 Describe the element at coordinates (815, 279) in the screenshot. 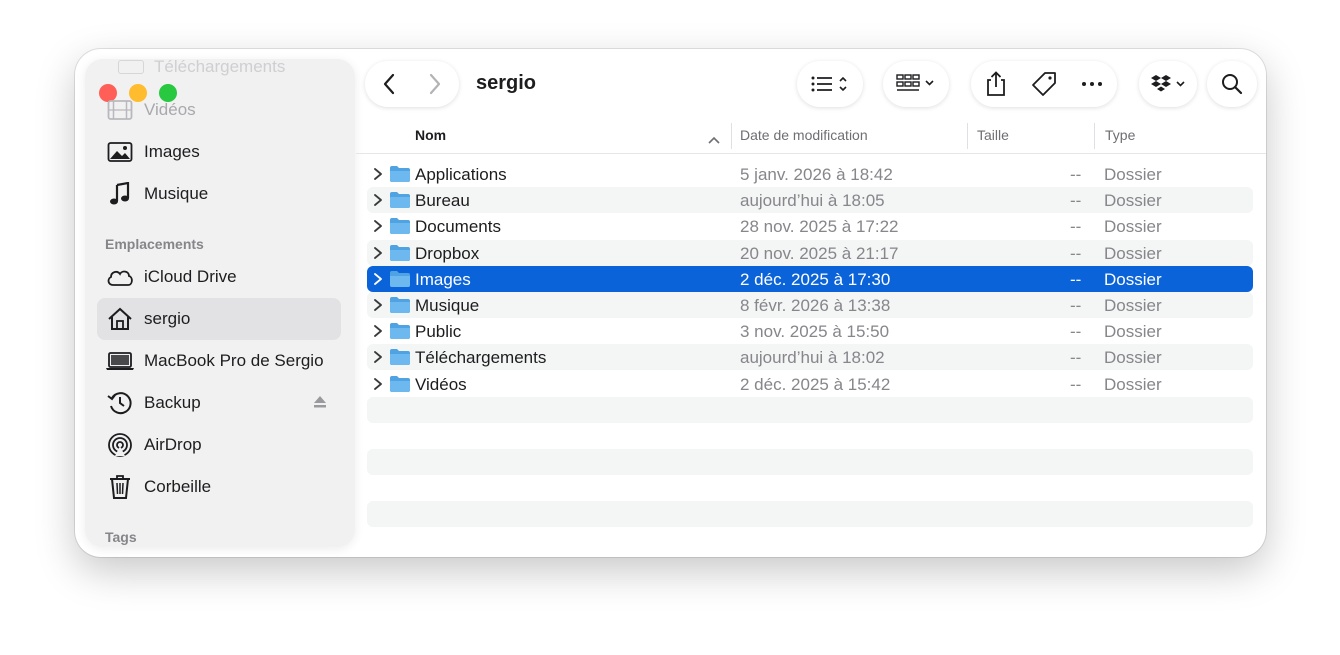

I see `file-date: 2 déc. 2025 à 17:30` at that location.